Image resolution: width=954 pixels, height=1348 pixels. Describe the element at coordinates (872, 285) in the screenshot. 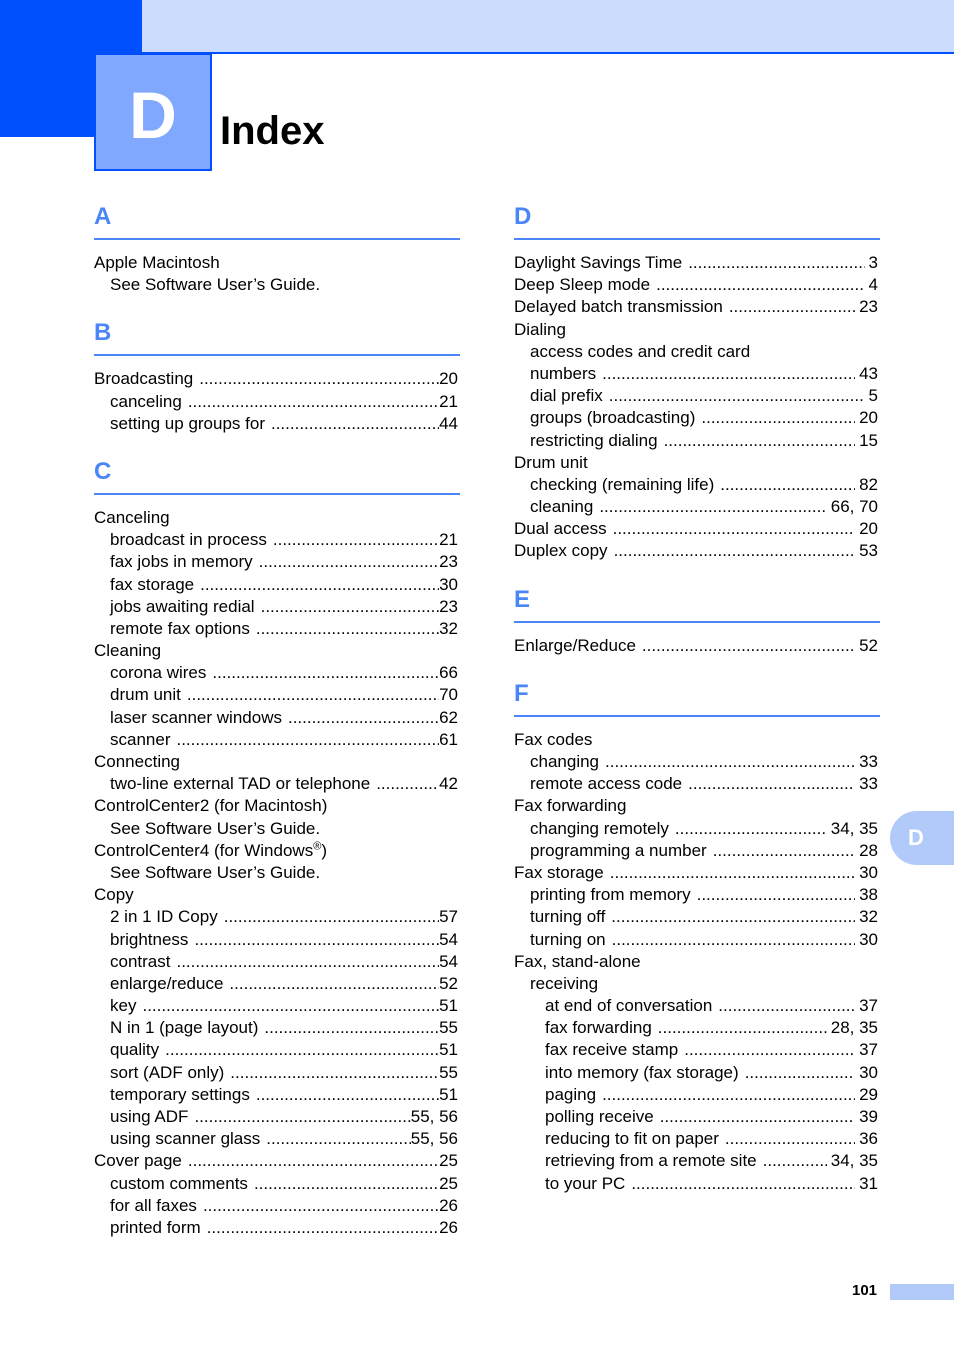

I see `page-reference: 4` at that location.